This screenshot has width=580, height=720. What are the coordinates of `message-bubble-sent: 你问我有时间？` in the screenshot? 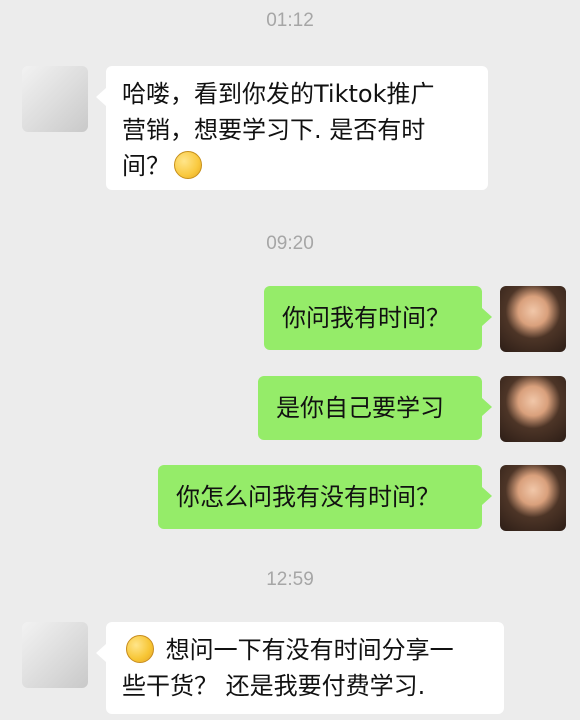 It's located at (378, 318).